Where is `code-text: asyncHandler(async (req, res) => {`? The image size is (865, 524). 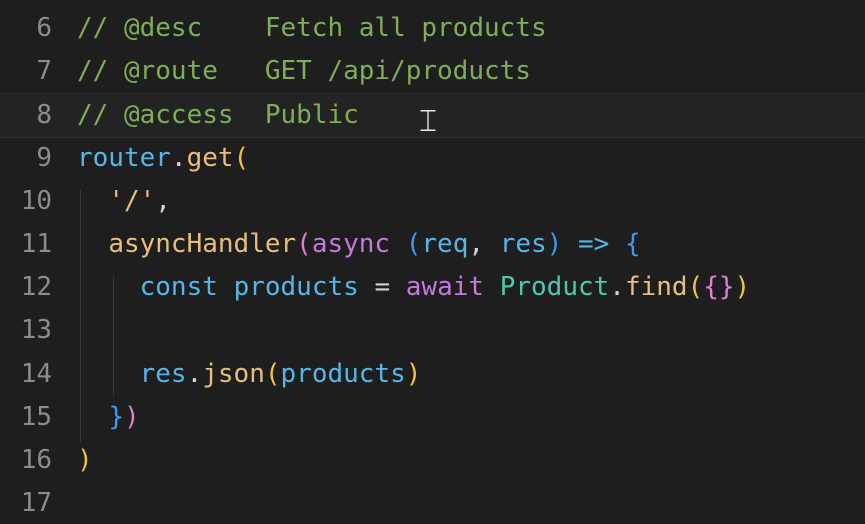
code-text: asyncHandler(async (req, res) => { is located at coordinates (359, 244).